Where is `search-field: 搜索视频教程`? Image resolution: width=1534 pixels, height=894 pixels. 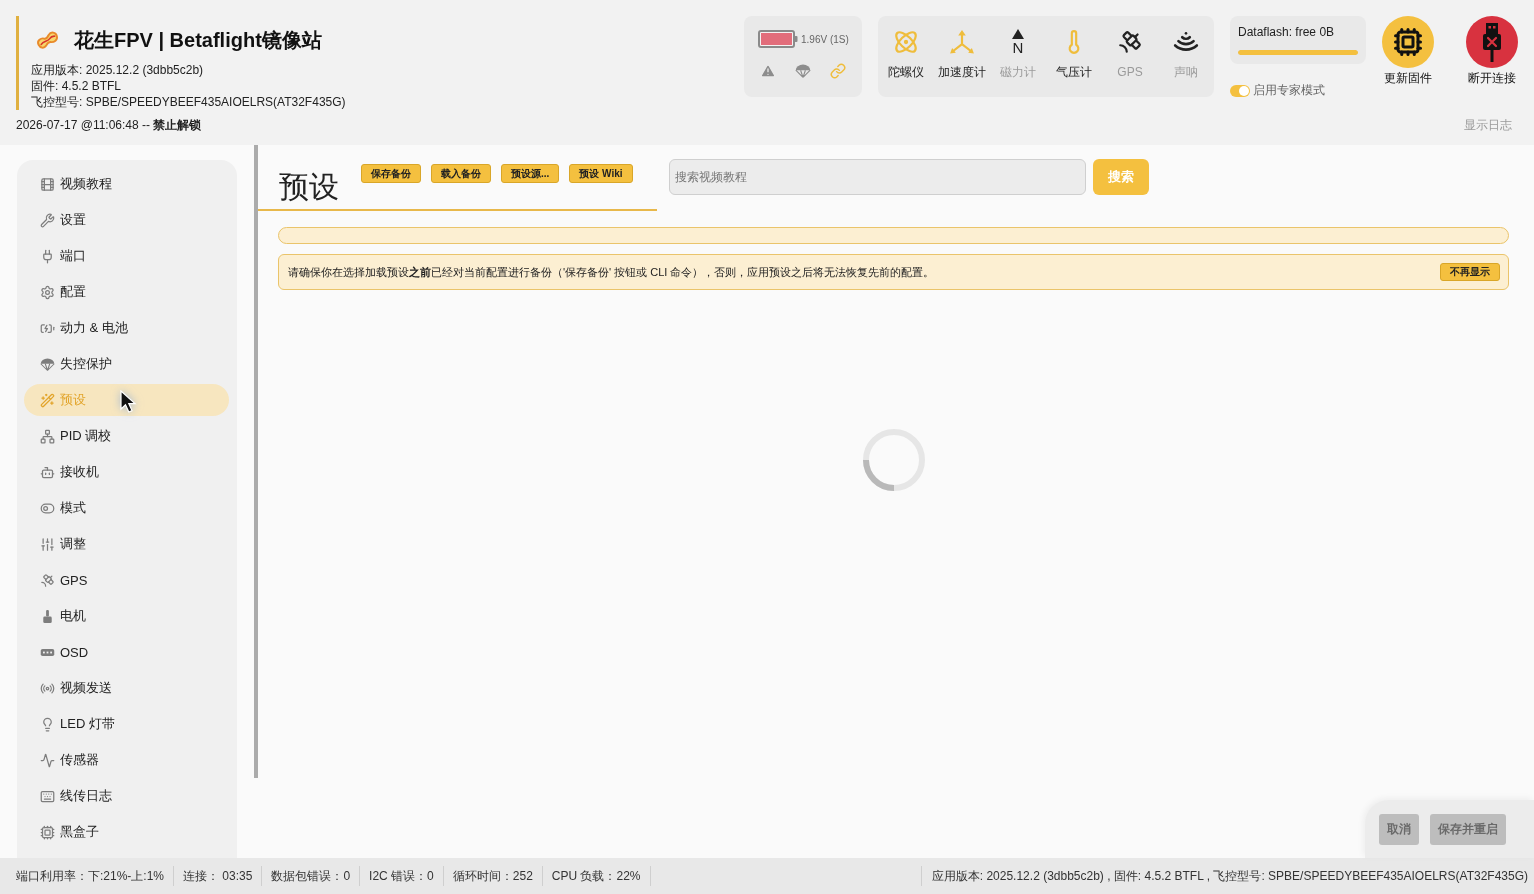 search-field: 搜索视频教程 is located at coordinates (877, 177).